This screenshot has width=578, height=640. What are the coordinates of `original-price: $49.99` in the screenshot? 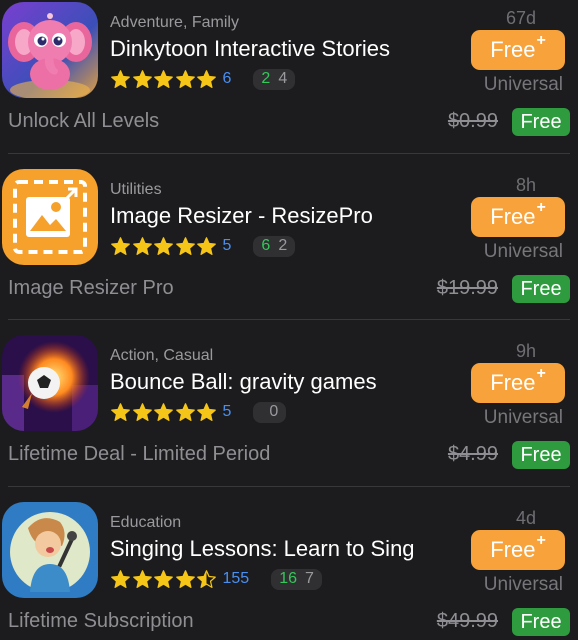 It's located at (467, 621).